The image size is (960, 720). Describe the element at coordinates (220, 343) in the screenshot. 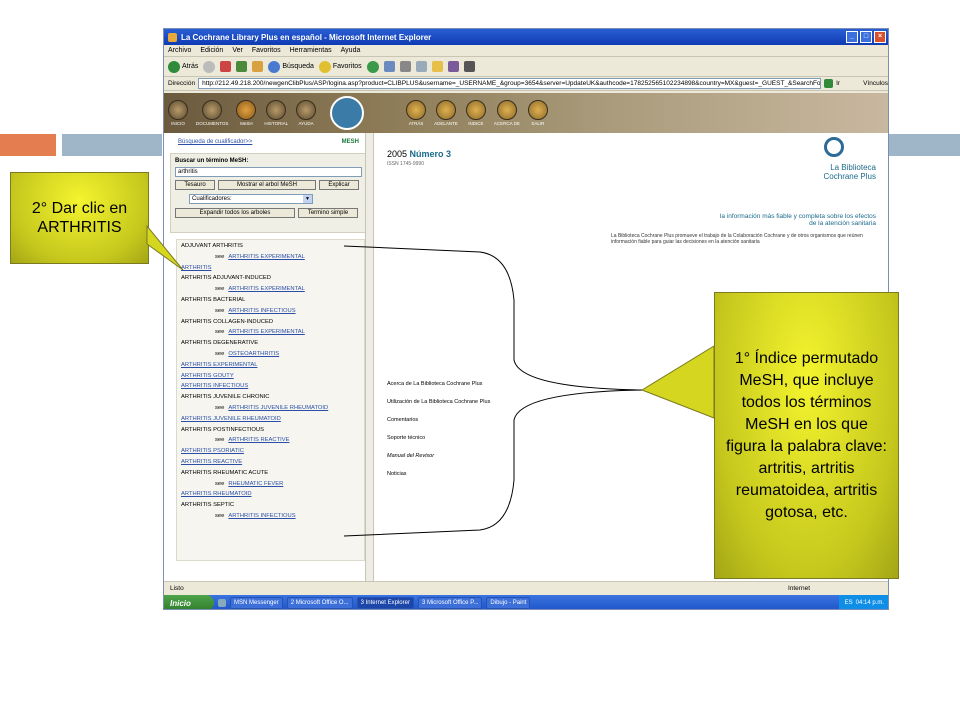

I see `mesh-term-row: ARTHRITIS DEGENERATIVE` at that location.